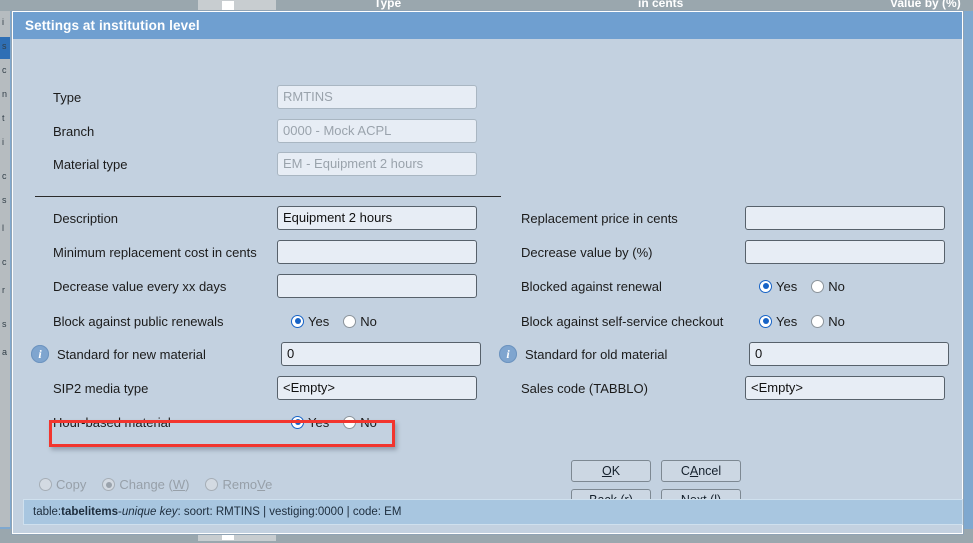  I want to click on radio-block-self-service-checkout-no: No, so click(828, 321).